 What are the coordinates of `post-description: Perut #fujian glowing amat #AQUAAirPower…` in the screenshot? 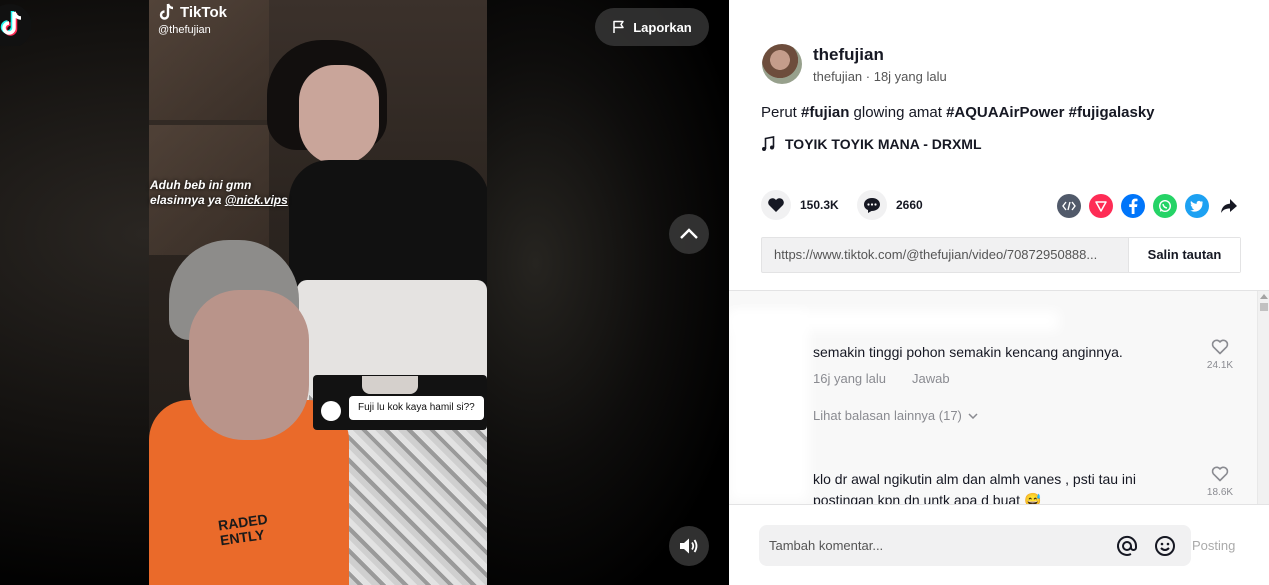 It's located at (958, 112).